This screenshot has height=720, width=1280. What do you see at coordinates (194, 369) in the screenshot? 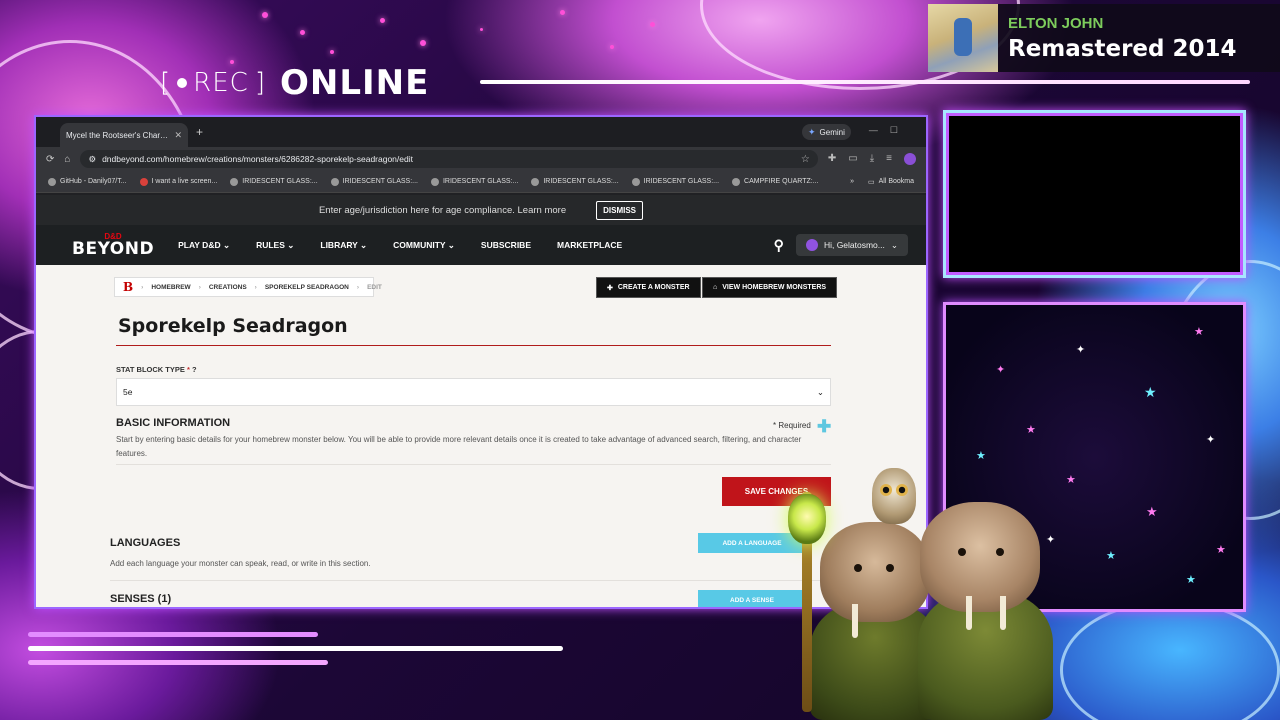
I see `help-icon: ?` at bounding box center [194, 369].